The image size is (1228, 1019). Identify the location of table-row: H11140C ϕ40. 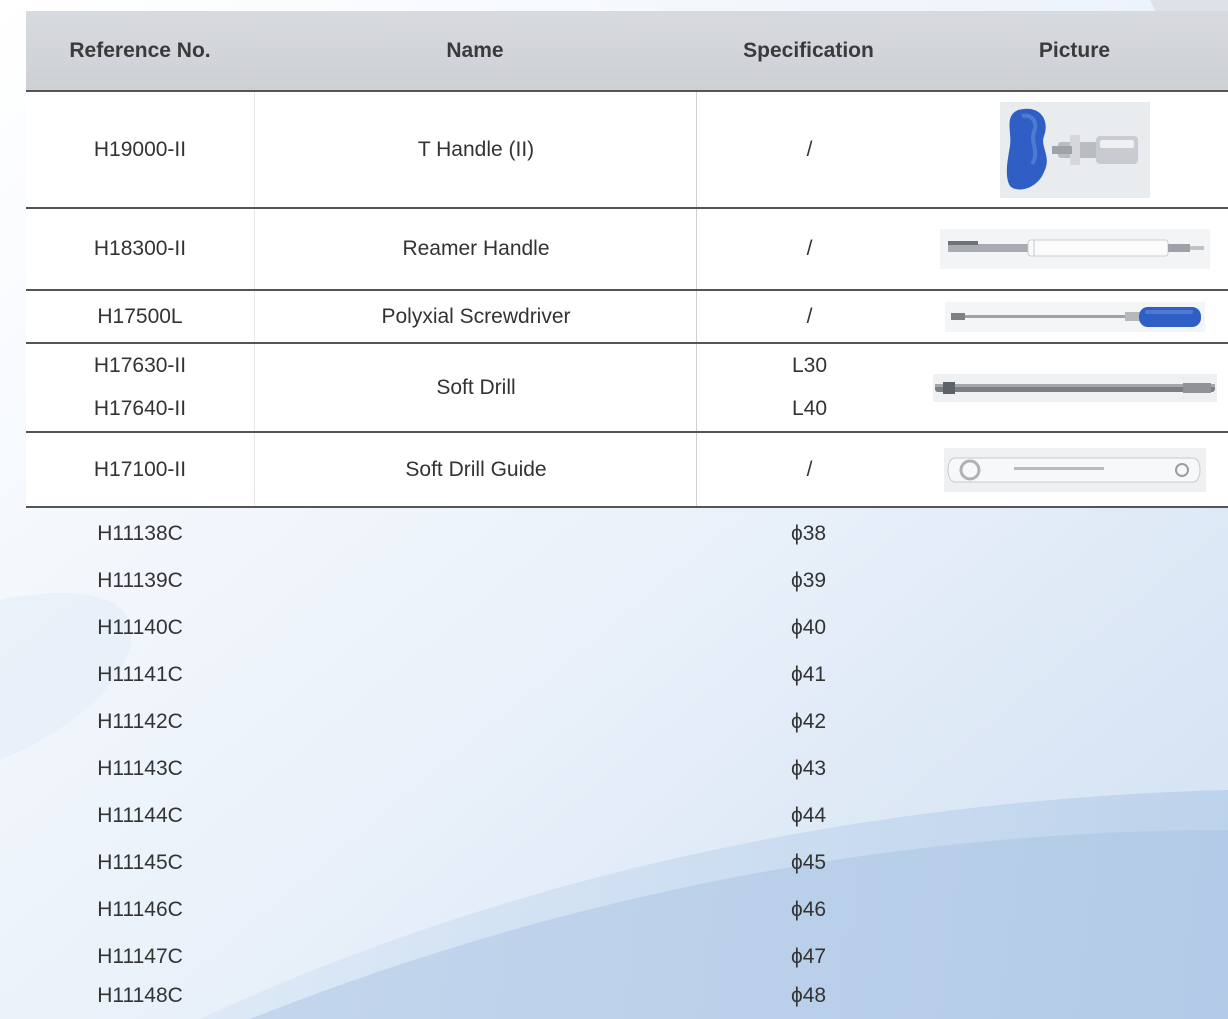
(627, 627).